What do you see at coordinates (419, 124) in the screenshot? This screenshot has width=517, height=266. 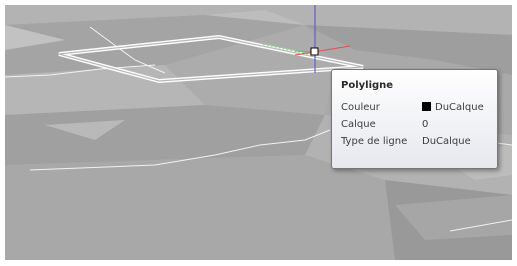 I see `tooltip-row-layer: Calque 0` at bounding box center [419, 124].